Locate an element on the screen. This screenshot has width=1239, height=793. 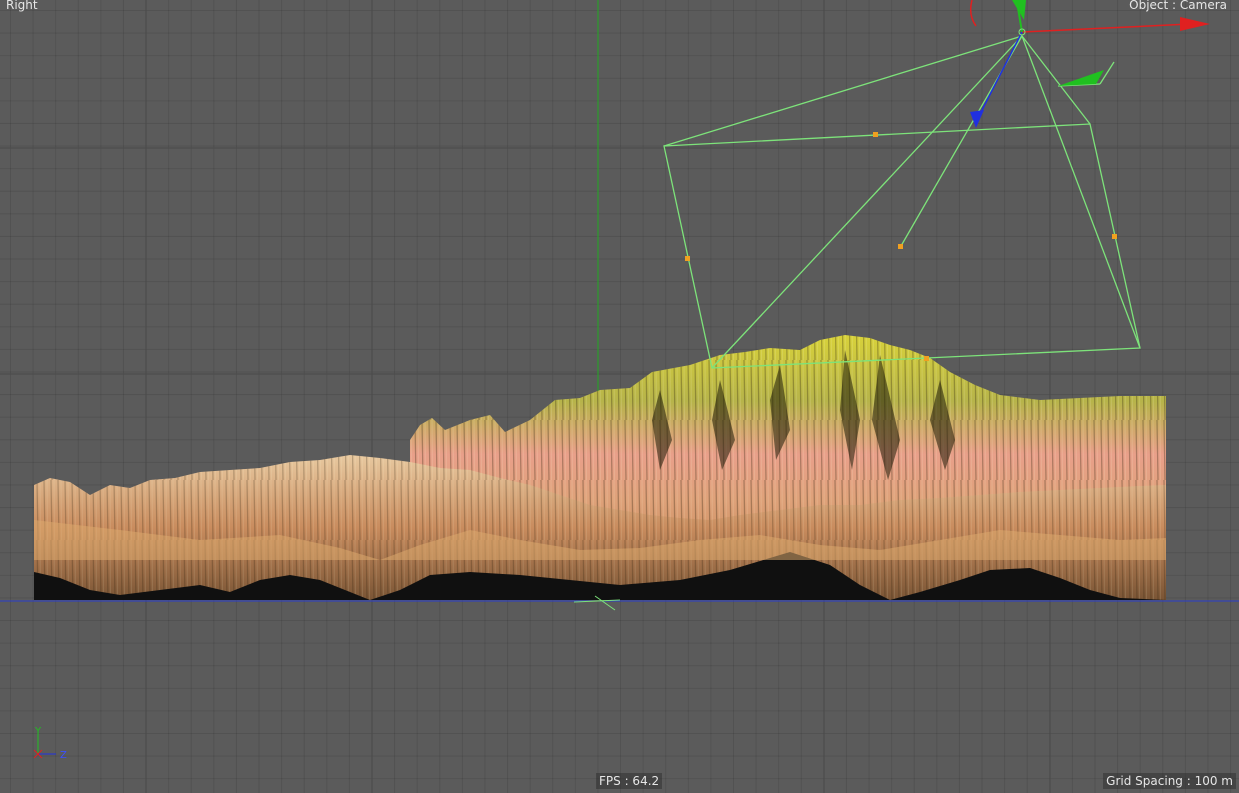
viewport-axis-icon: Y Z is located at coordinates (50, 743).